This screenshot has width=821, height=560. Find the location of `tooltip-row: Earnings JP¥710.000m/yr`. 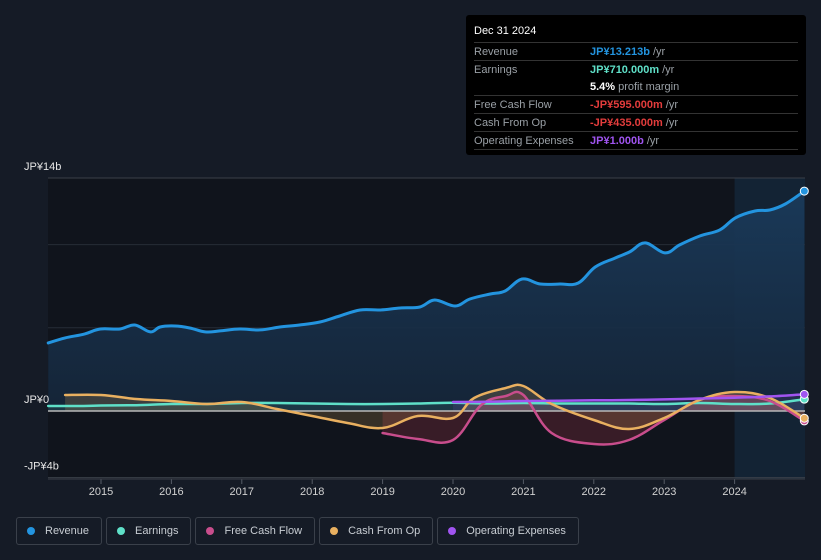

tooltip-row: Earnings JP¥710.000m/yr is located at coordinates (636, 69).